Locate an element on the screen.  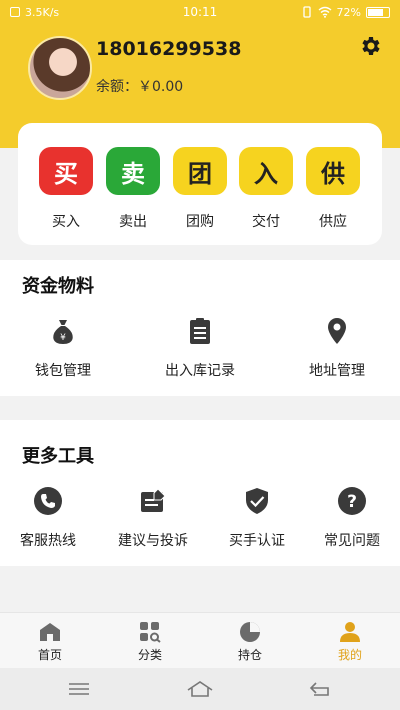
tab-mine: 我的 is located at coordinates (350, 642).